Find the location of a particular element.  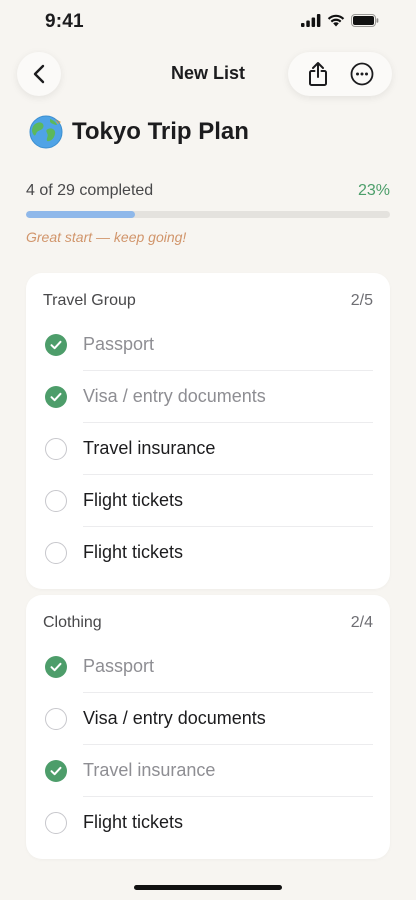

list-title-text: Tokyo Trip Plan is located at coordinates (160, 131).